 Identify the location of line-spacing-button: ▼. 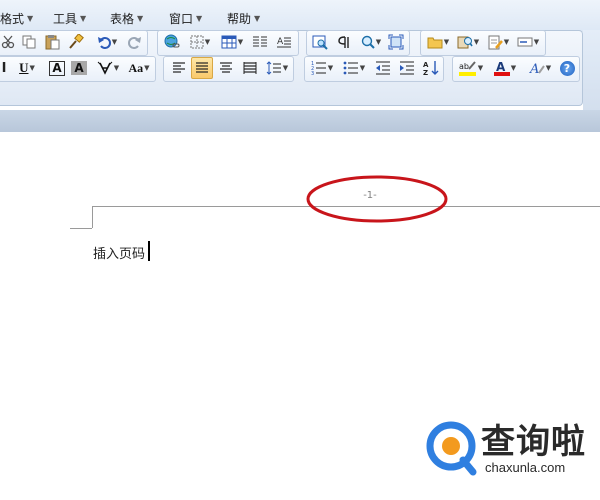
(277, 68).